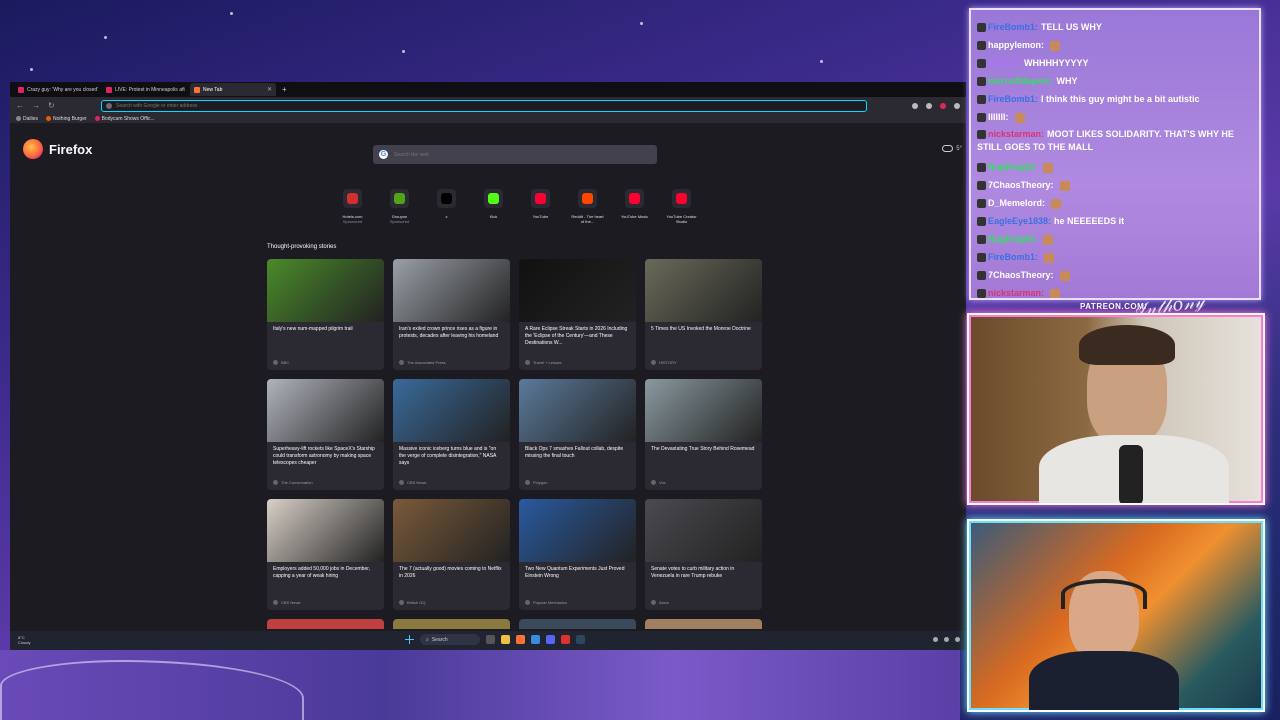 The height and width of the screenshot is (720, 1280). What do you see at coordinates (27, 119) in the screenshot?
I see `bookmark-dailies: Dailies` at bounding box center [27, 119].